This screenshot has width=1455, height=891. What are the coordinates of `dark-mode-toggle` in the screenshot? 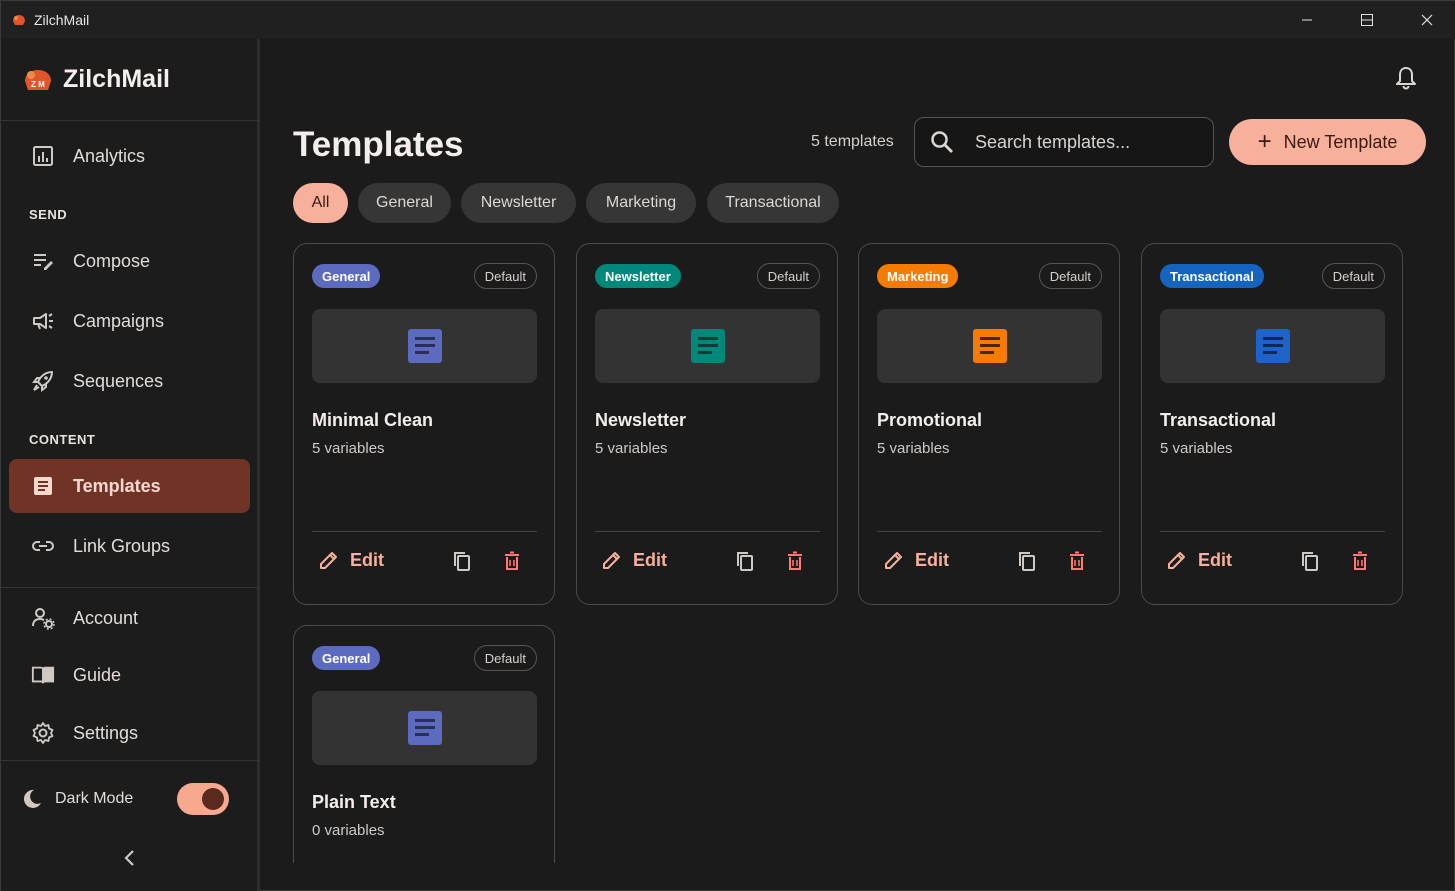 It's located at (203, 799).